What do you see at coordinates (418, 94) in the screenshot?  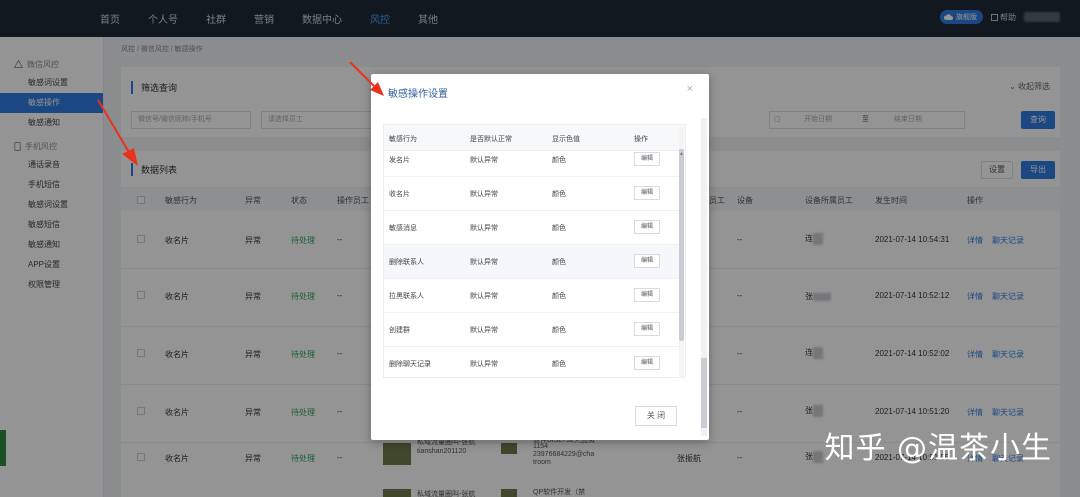 I see `modal-title: 敏感操作设置` at bounding box center [418, 94].